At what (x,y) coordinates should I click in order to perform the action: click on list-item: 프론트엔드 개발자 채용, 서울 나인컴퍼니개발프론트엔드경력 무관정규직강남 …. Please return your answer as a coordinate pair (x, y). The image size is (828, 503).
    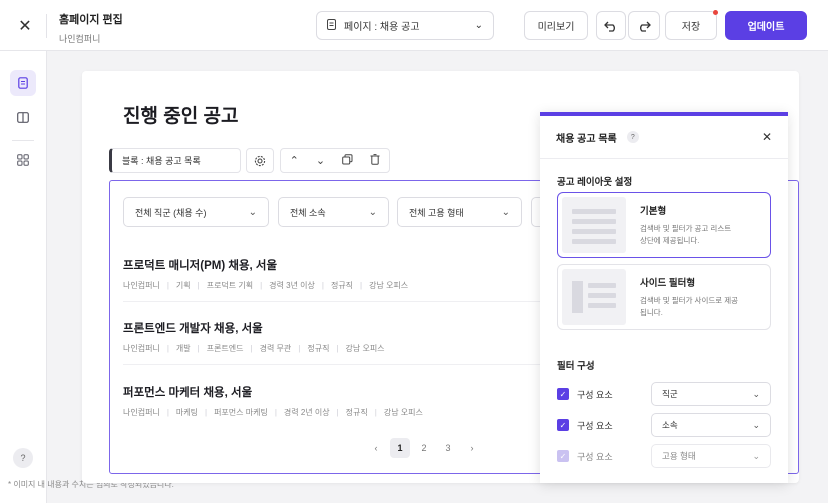
    Looking at the image, I should click on (343, 337).